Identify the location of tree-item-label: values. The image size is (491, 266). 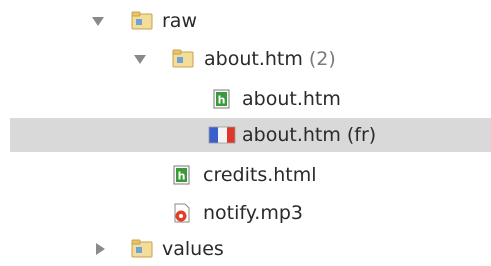
(193, 249).